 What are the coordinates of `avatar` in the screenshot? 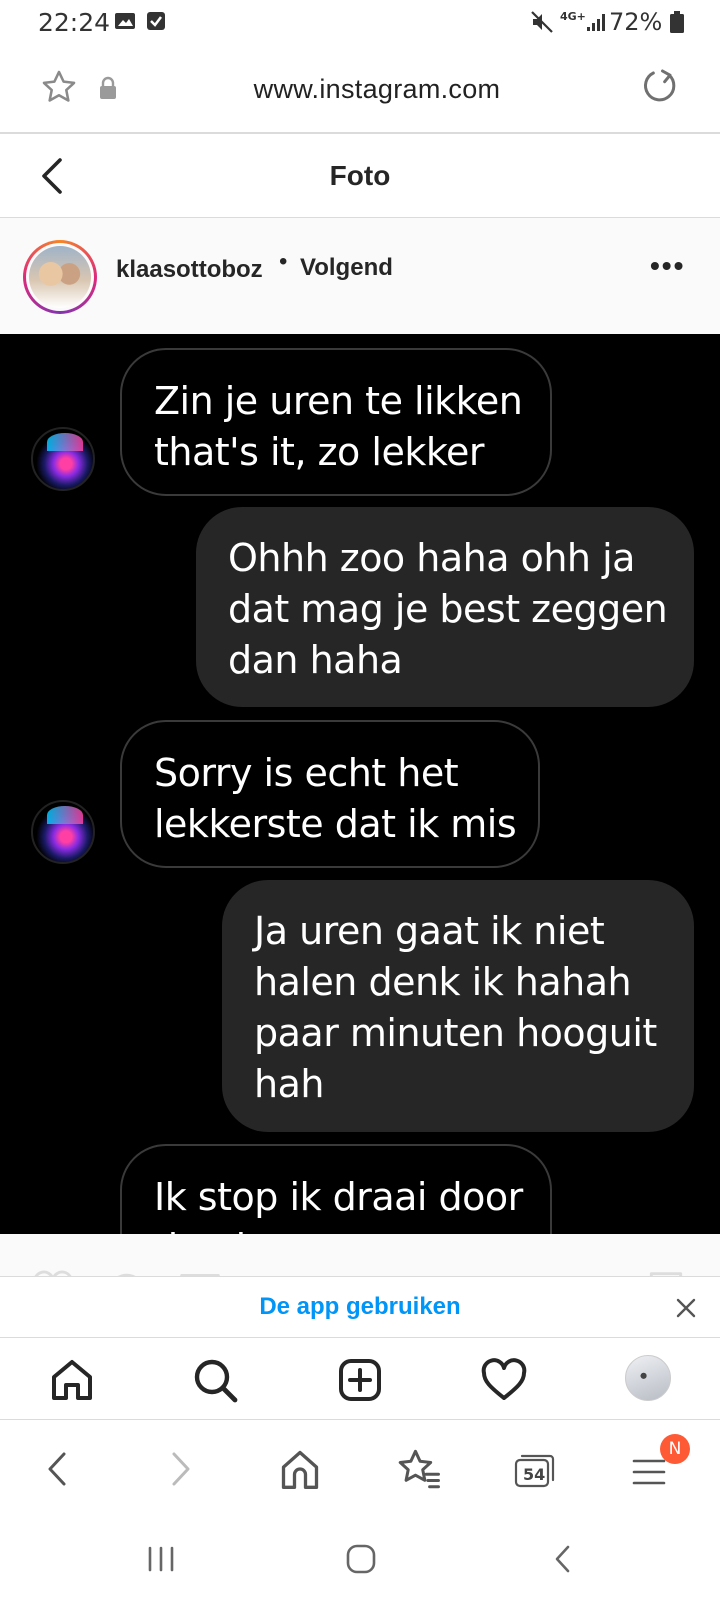 It's located at (60, 277).